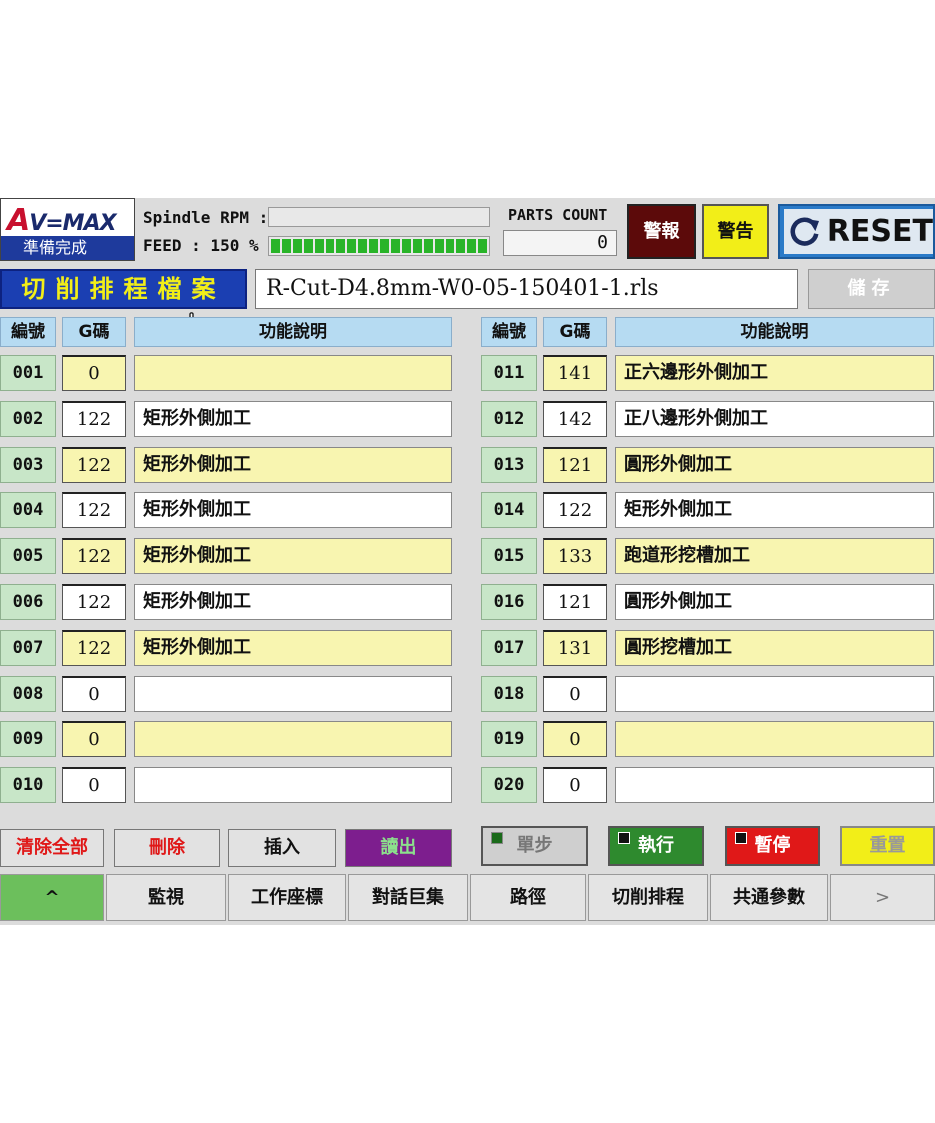 The image size is (935, 1123). Describe the element at coordinates (648, 897) in the screenshot. I see `nav-cut-schedule: 切削排程` at that location.